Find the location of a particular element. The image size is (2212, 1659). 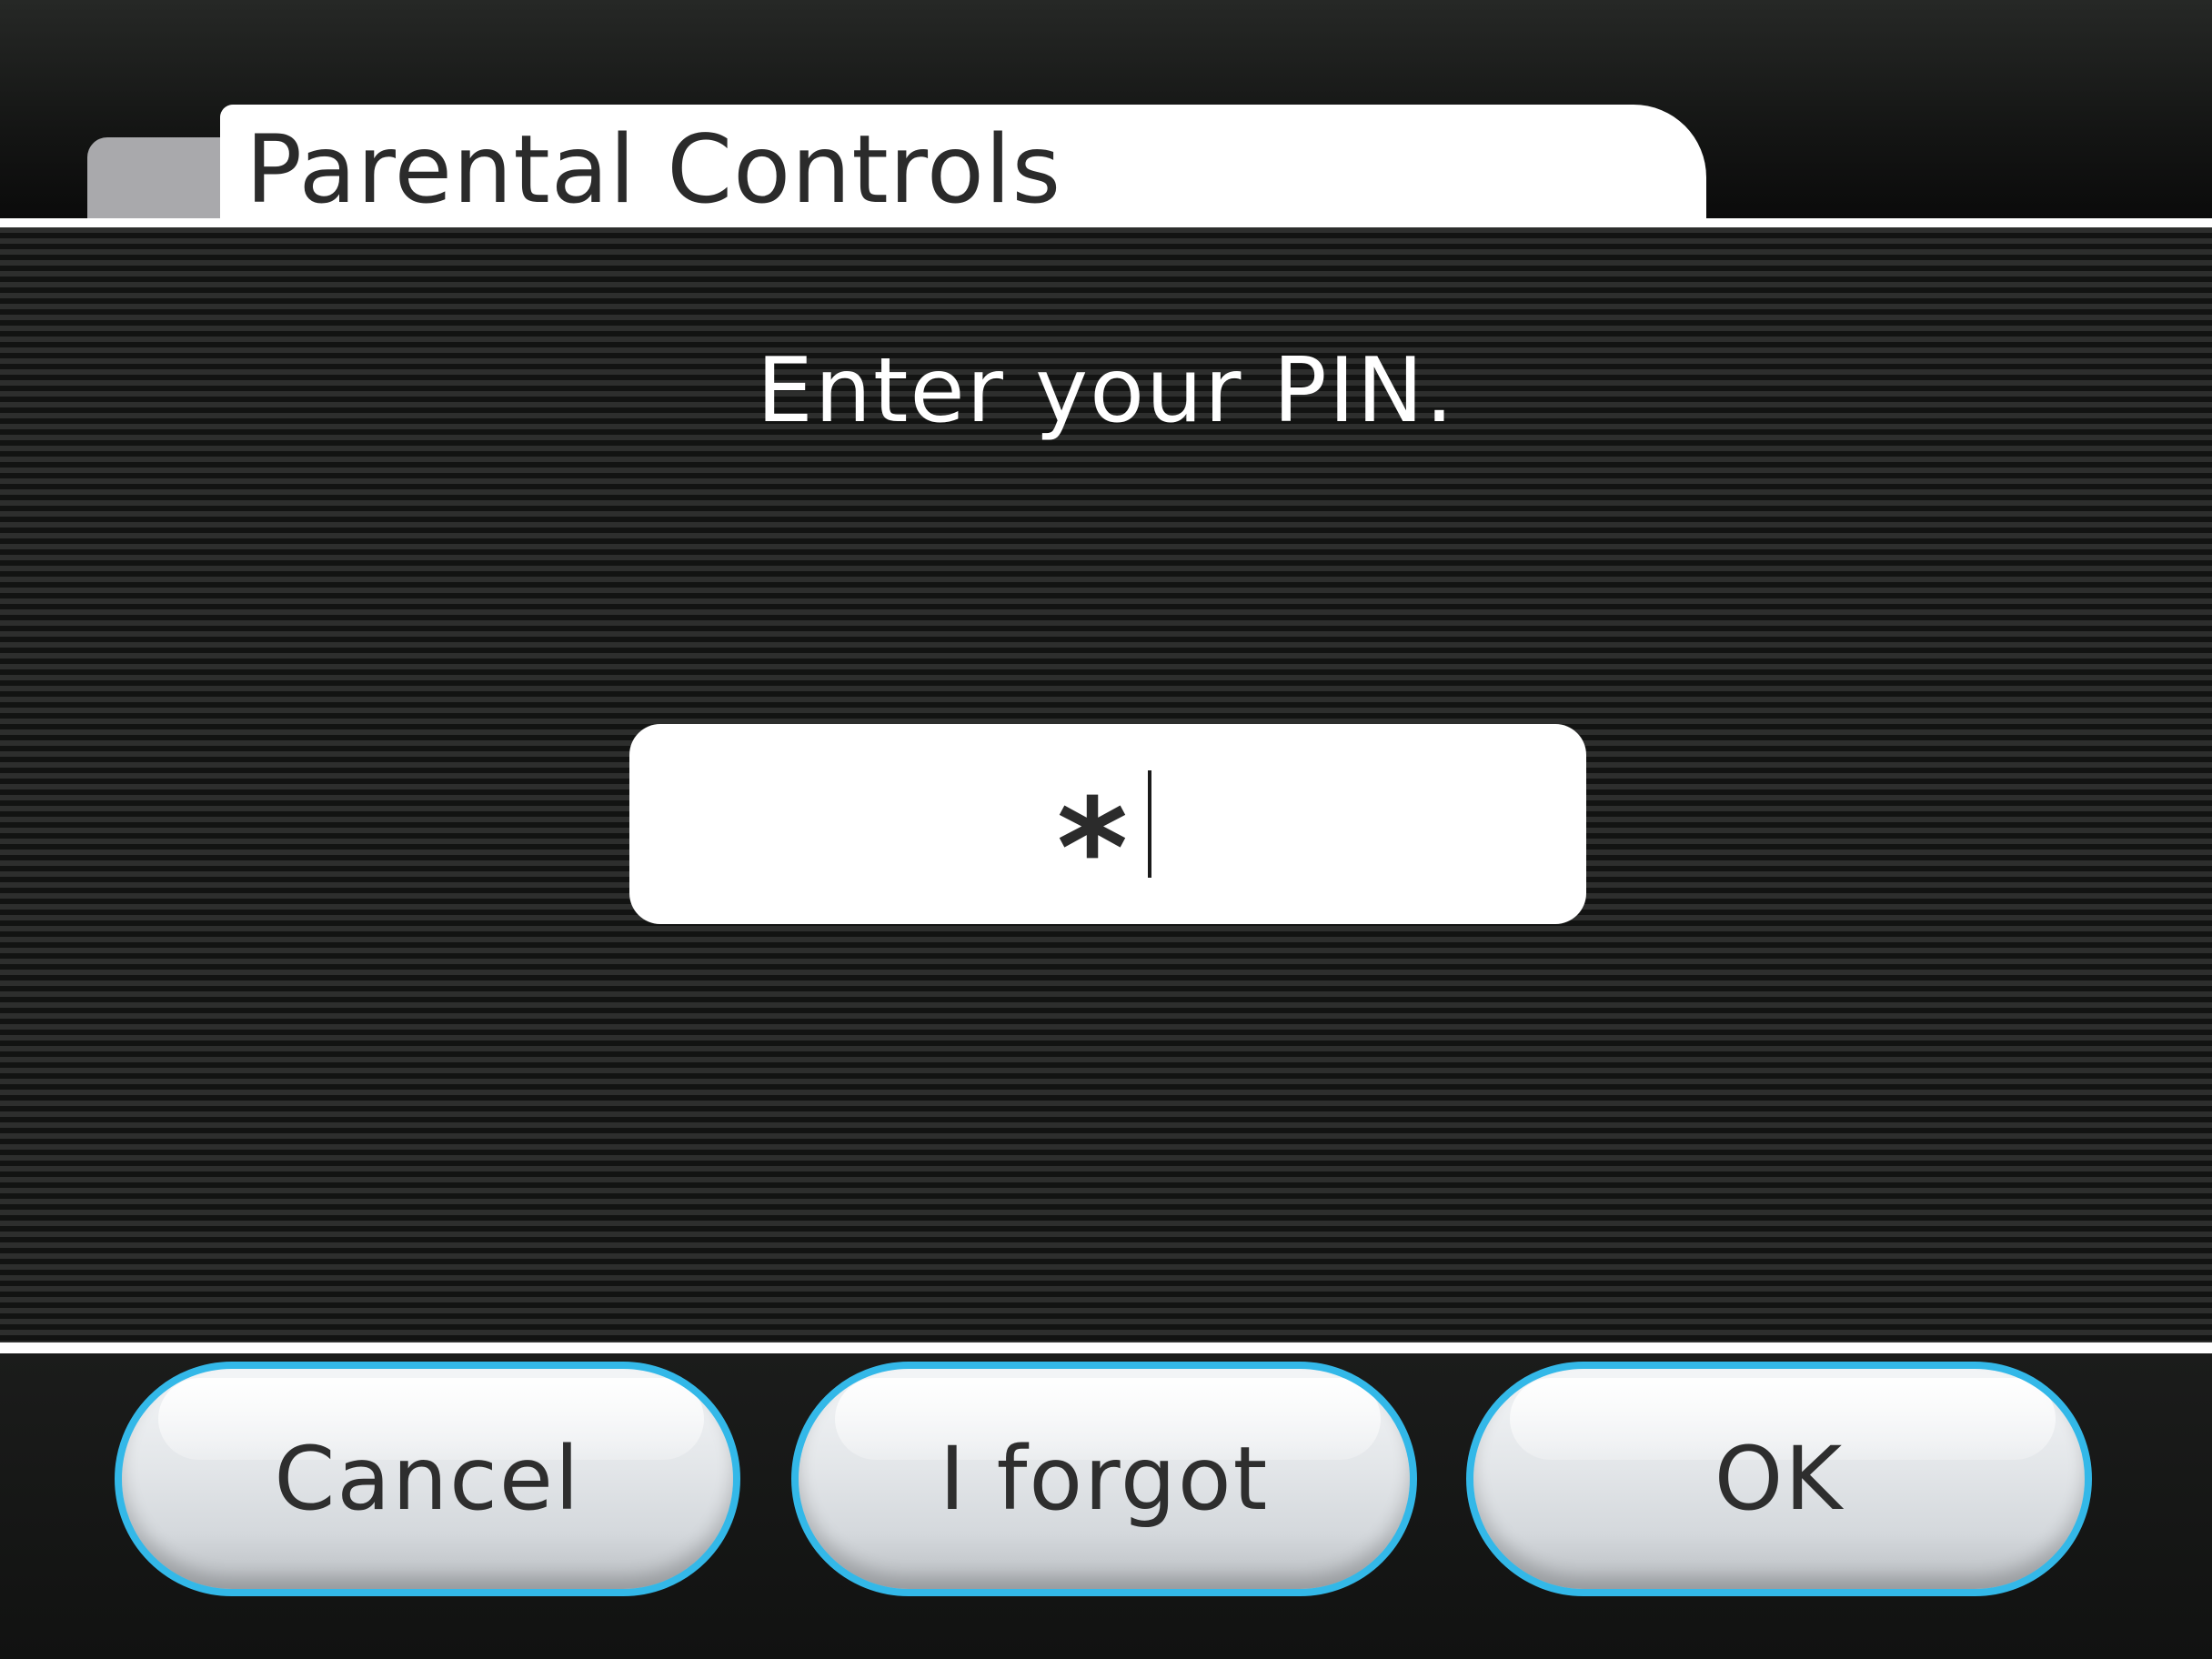

ok-button: OK is located at coordinates (1779, 1479).